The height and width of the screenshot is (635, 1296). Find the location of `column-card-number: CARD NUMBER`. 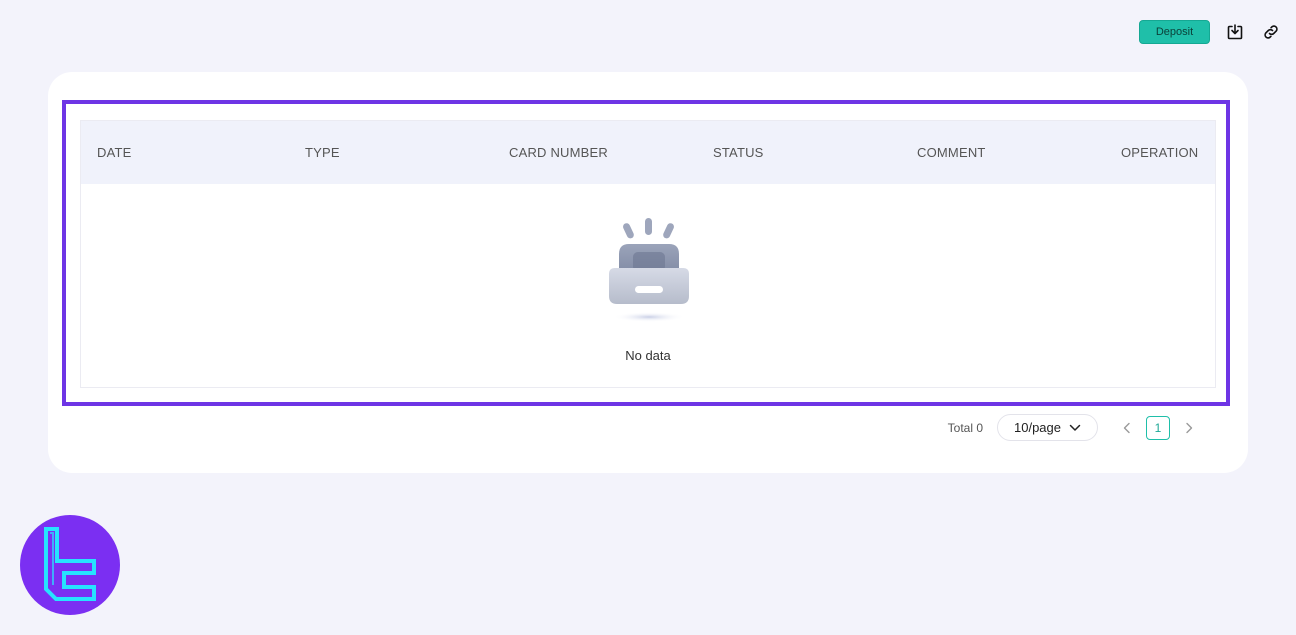

column-card-number: CARD NUMBER is located at coordinates (558, 152).